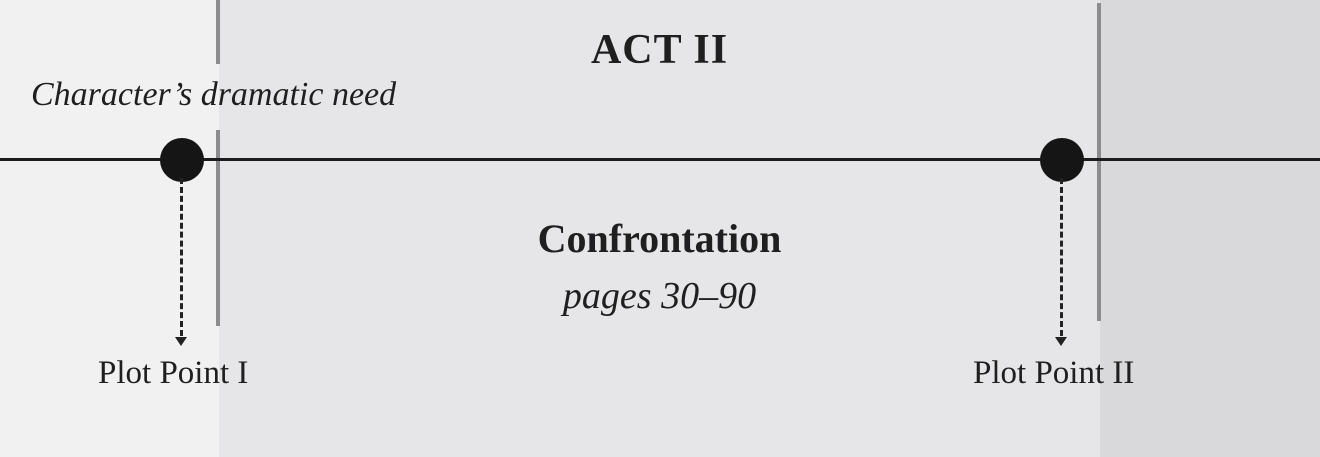 This screenshot has height=457, width=1320. I want to click on plot-point-one-label: Plot Point I, so click(173, 373).